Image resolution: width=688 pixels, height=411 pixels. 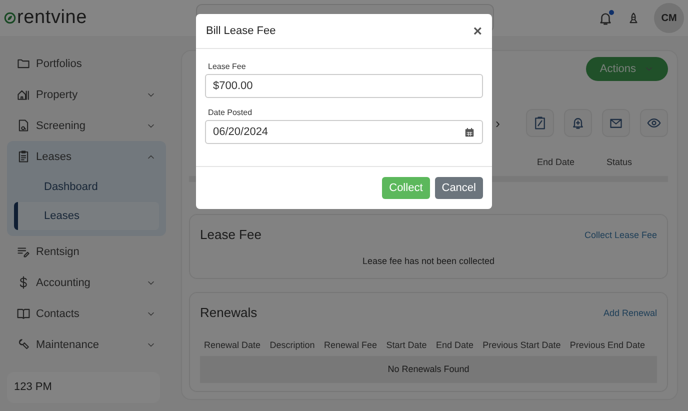 What do you see at coordinates (669, 18) in the screenshot?
I see `user-avatar: CM` at bounding box center [669, 18].